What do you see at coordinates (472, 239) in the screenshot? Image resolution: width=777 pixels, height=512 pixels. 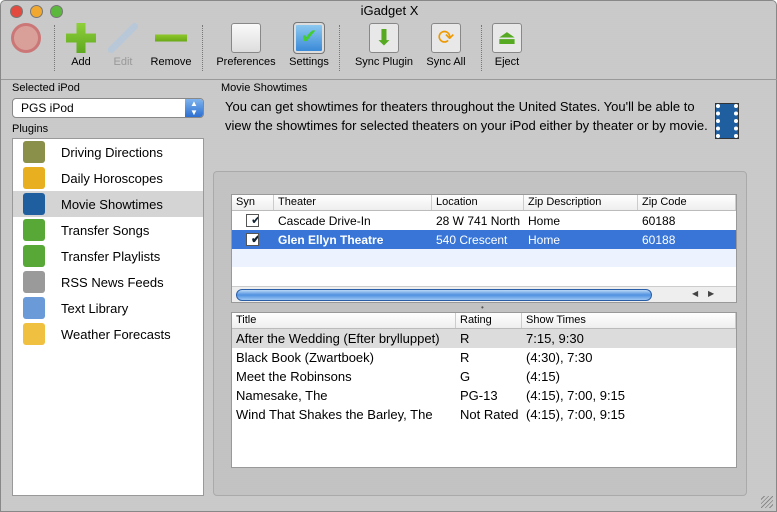 I see `location-cell: 540 Crescent` at bounding box center [472, 239].